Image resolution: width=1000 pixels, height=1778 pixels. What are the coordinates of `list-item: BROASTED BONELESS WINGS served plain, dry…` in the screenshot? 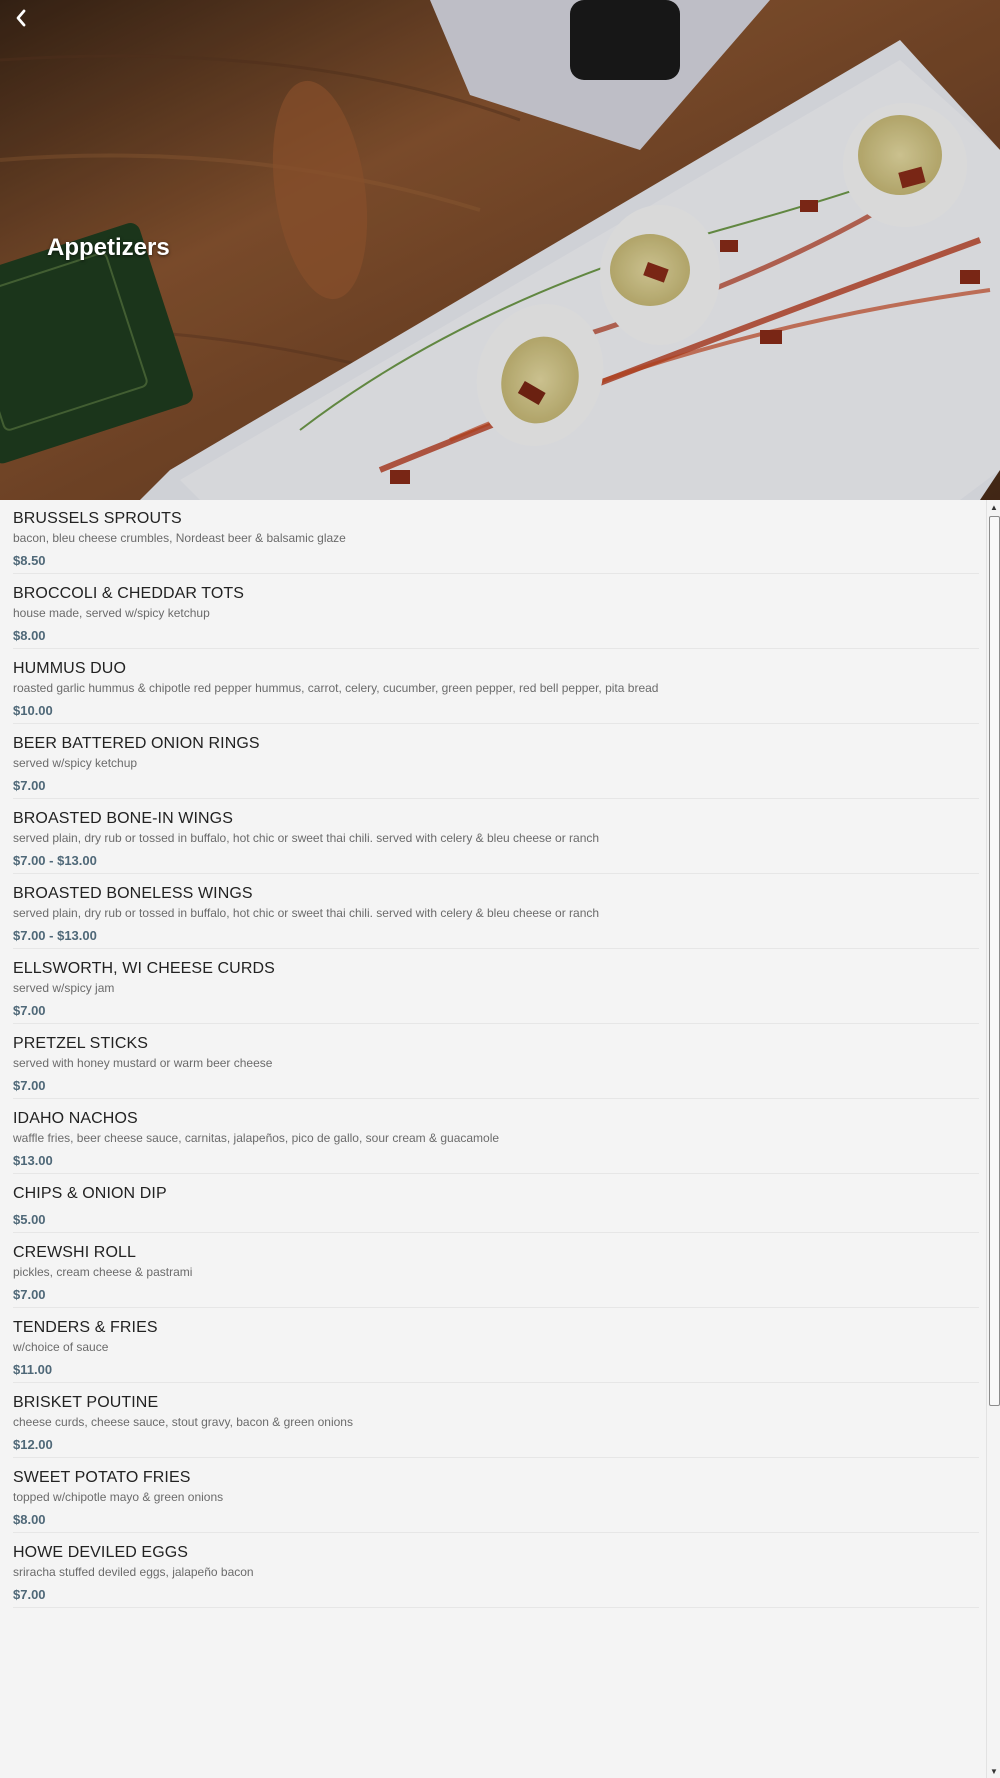 It's located at (496, 912).